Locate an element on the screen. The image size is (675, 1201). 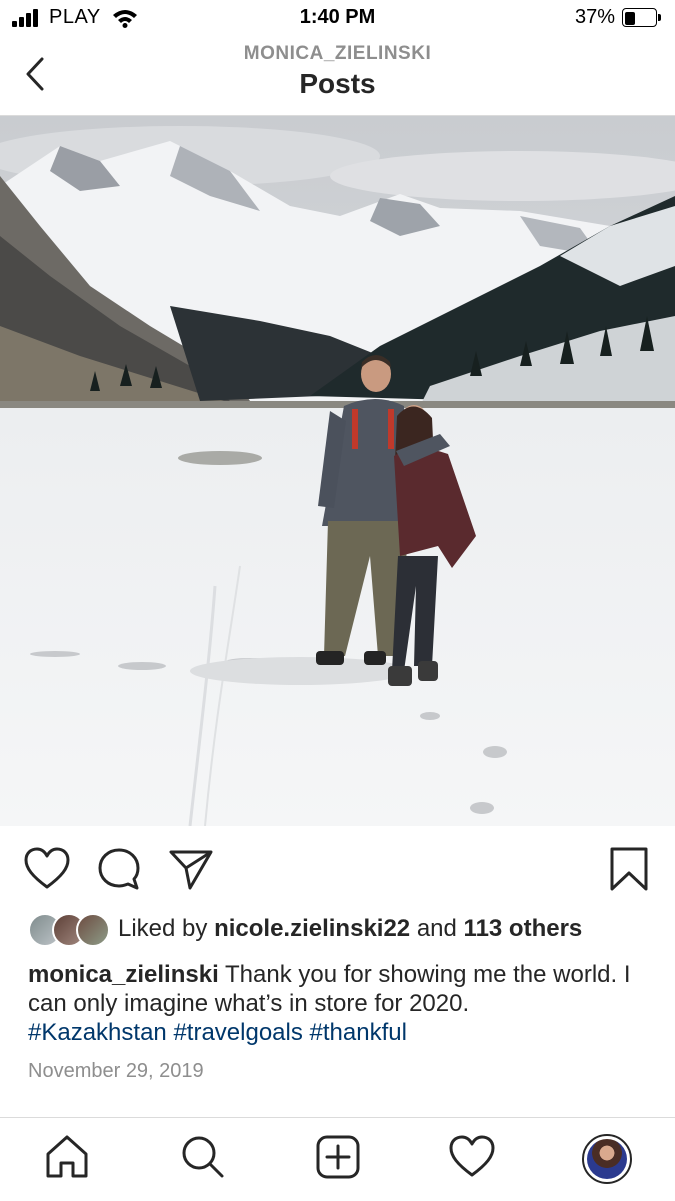
status-bar: PLAY 1:40 PM 37% is located at coordinates (337, 18).